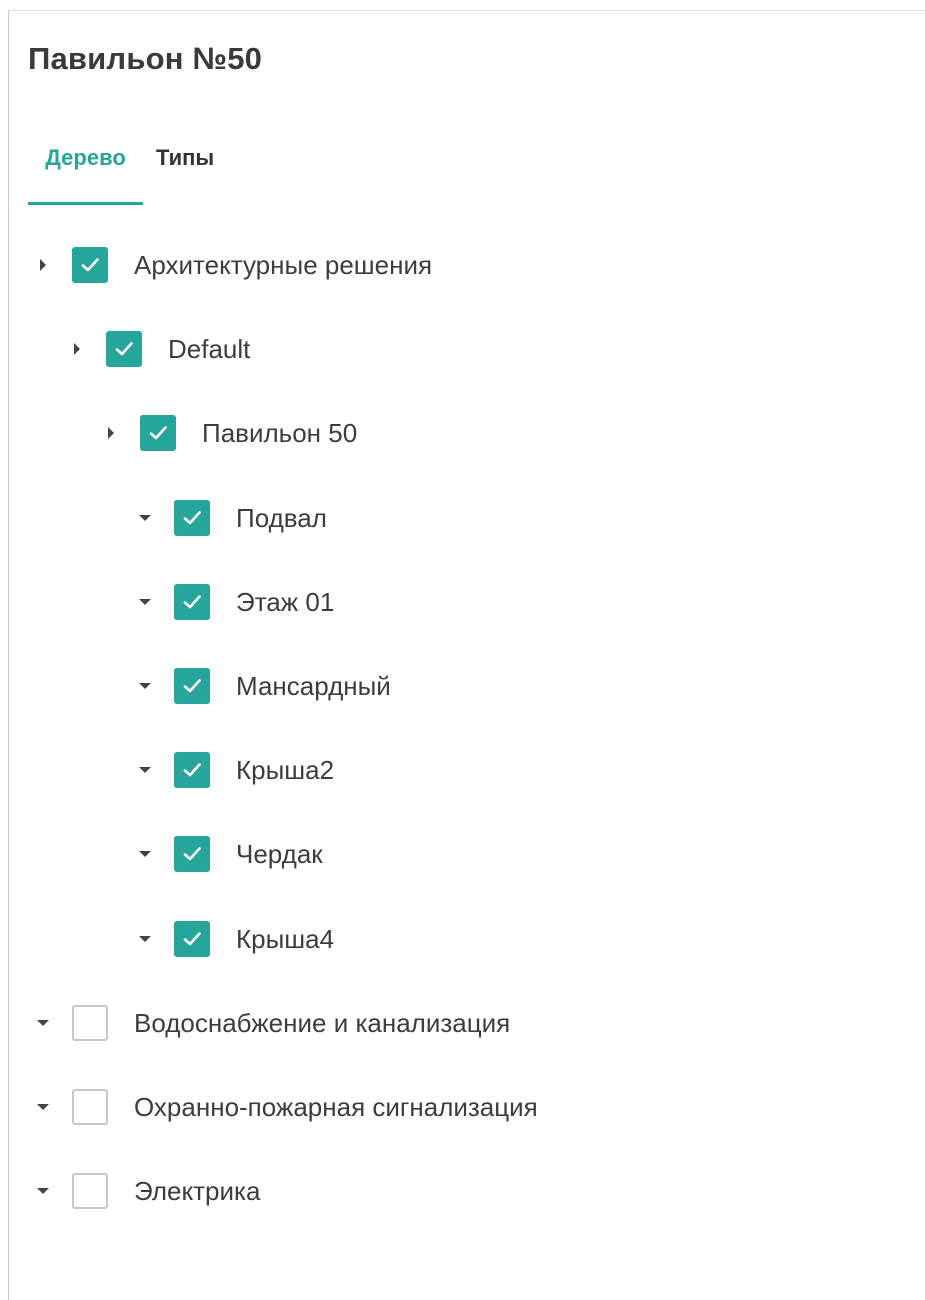 Image resolution: width=925 pixels, height=1300 pixels. Describe the element at coordinates (279, 854) in the screenshot. I see `tree-item-label: Чердак` at that location.